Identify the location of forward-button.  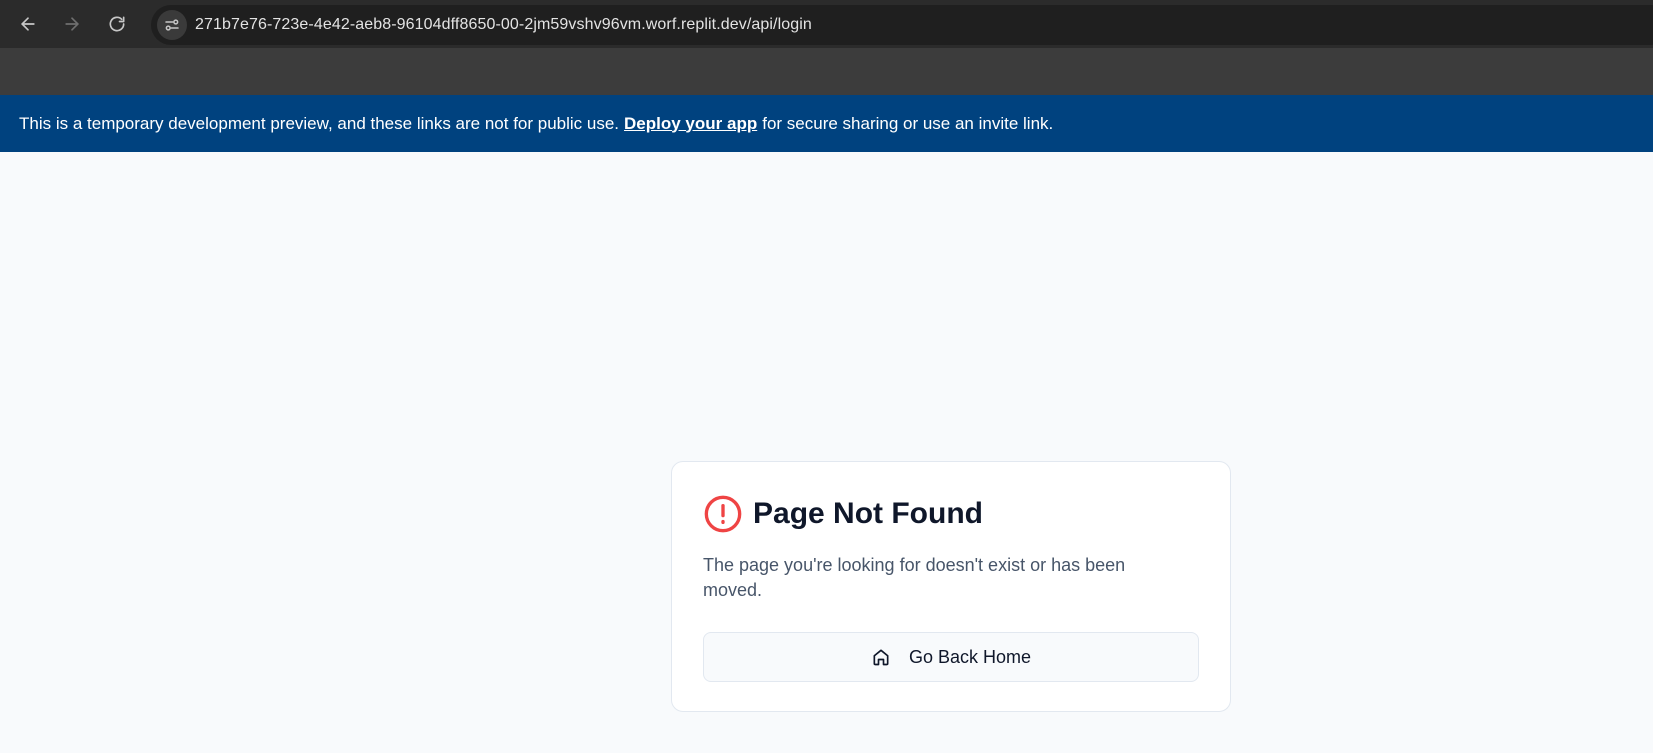
(72, 24).